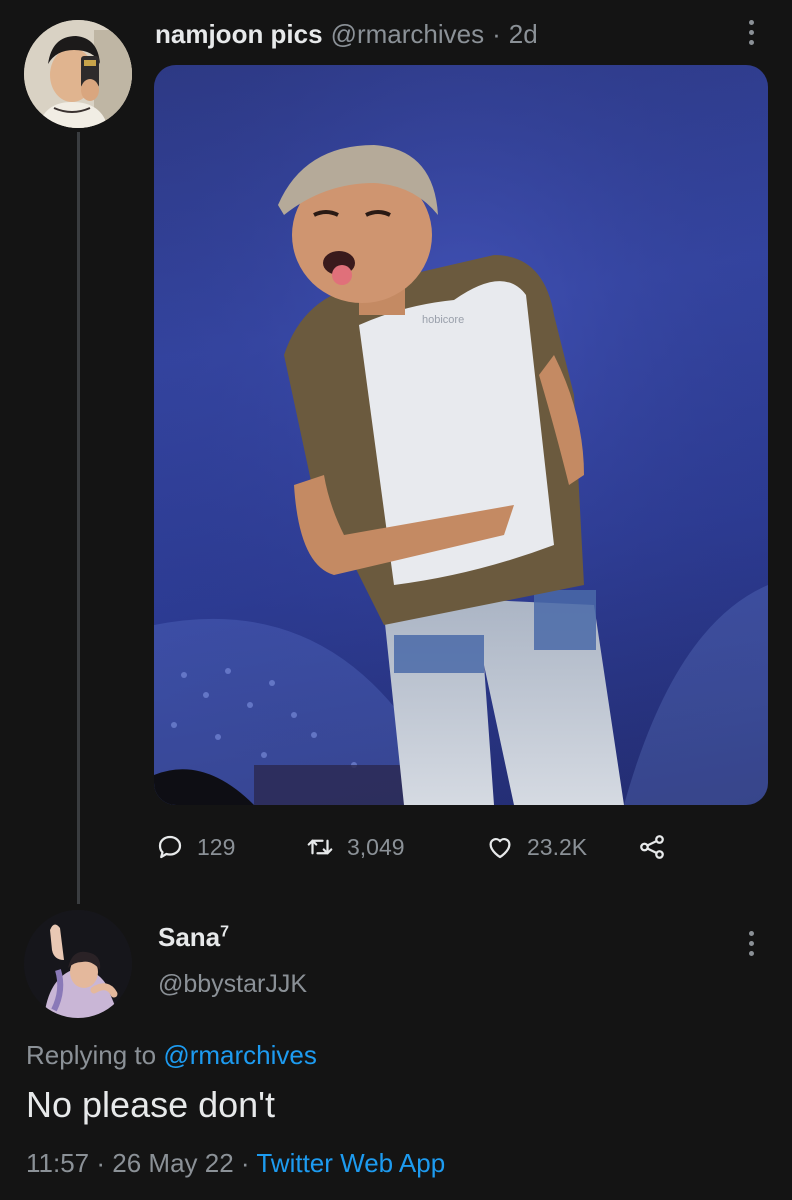 Image resolution: width=792 pixels, height=1200 pixels. I want to click on reply-source-link: Twitter Web App, so click(350, 1163).